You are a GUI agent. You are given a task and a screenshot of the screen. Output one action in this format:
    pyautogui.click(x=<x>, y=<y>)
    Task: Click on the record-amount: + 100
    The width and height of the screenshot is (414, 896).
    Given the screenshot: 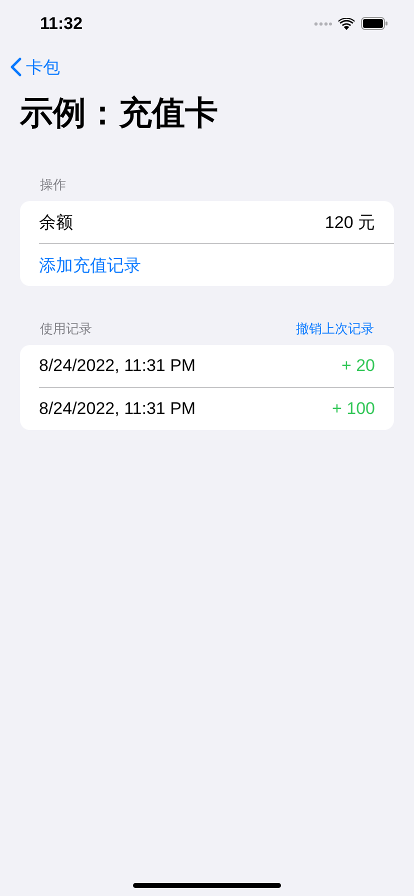 What is the action you would take?
    pyautogui.click(x=353, y=409)
    